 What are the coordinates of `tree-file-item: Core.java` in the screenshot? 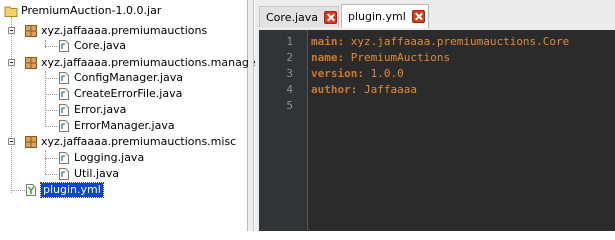 It's located at (91, 46).